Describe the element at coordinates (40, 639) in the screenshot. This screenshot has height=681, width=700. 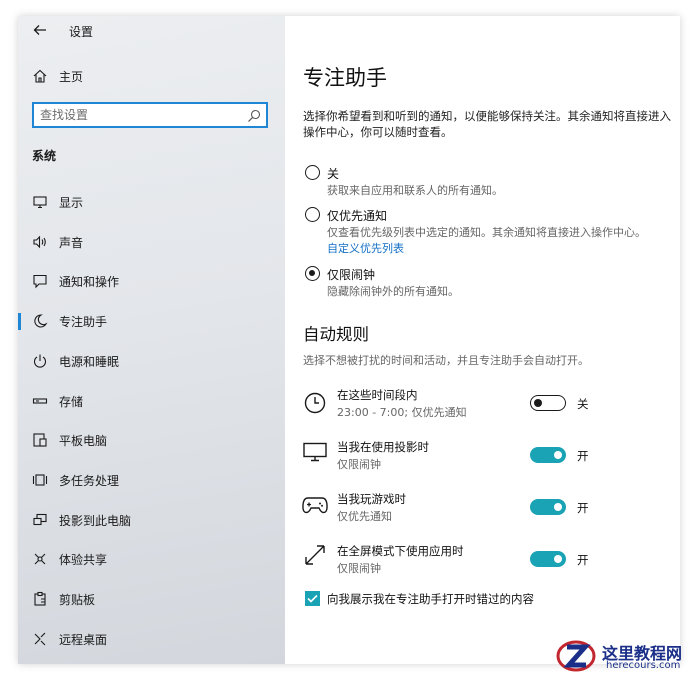
I see `remote-desktop-icon` at that location.